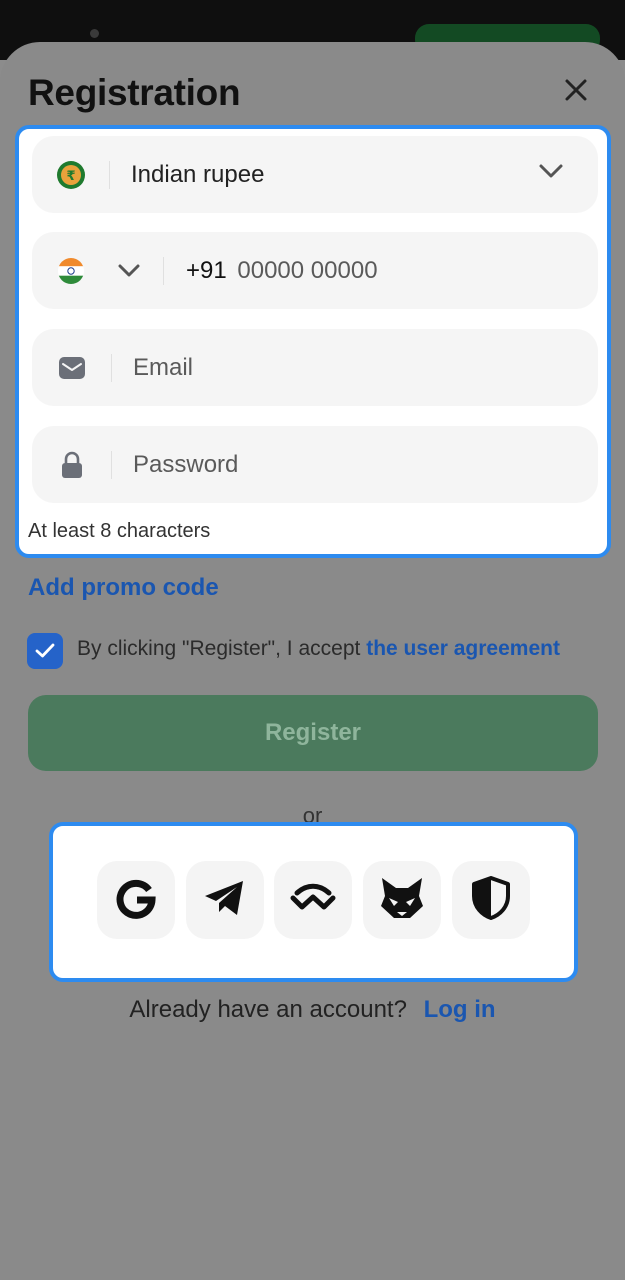 This screenshot has height=1280, width=625. Describe the element at coordinates (463, 648) in the screenshot. I see `user-agreement-link: the user agreement` at that location.